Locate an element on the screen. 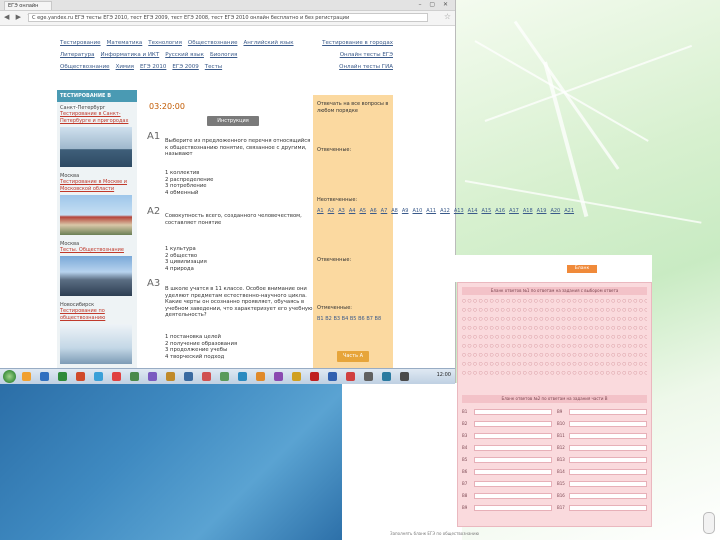 Image resolution: width=720 pixels, height=540 pixels. city-link: Тесты. Обществознание is located at coordinates (97, 250).